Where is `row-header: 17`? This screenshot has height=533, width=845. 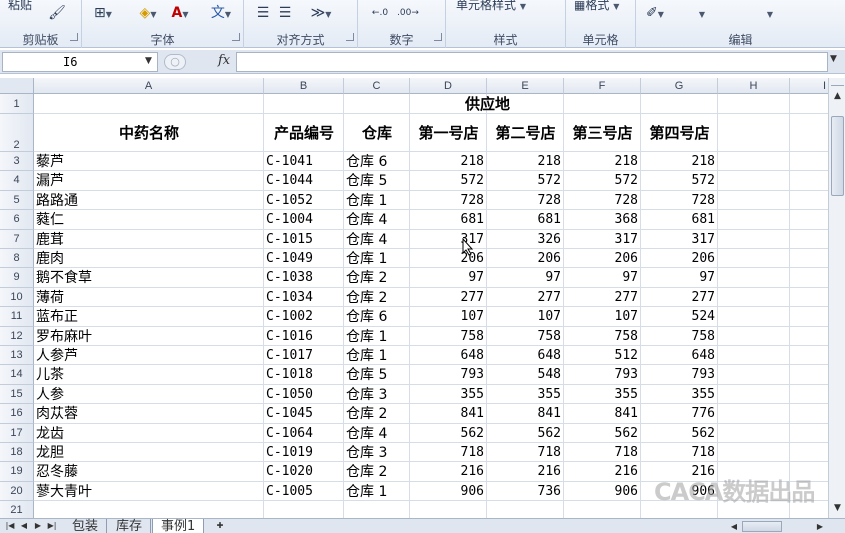
row-header: 17 is located at coordinates (17, 433).